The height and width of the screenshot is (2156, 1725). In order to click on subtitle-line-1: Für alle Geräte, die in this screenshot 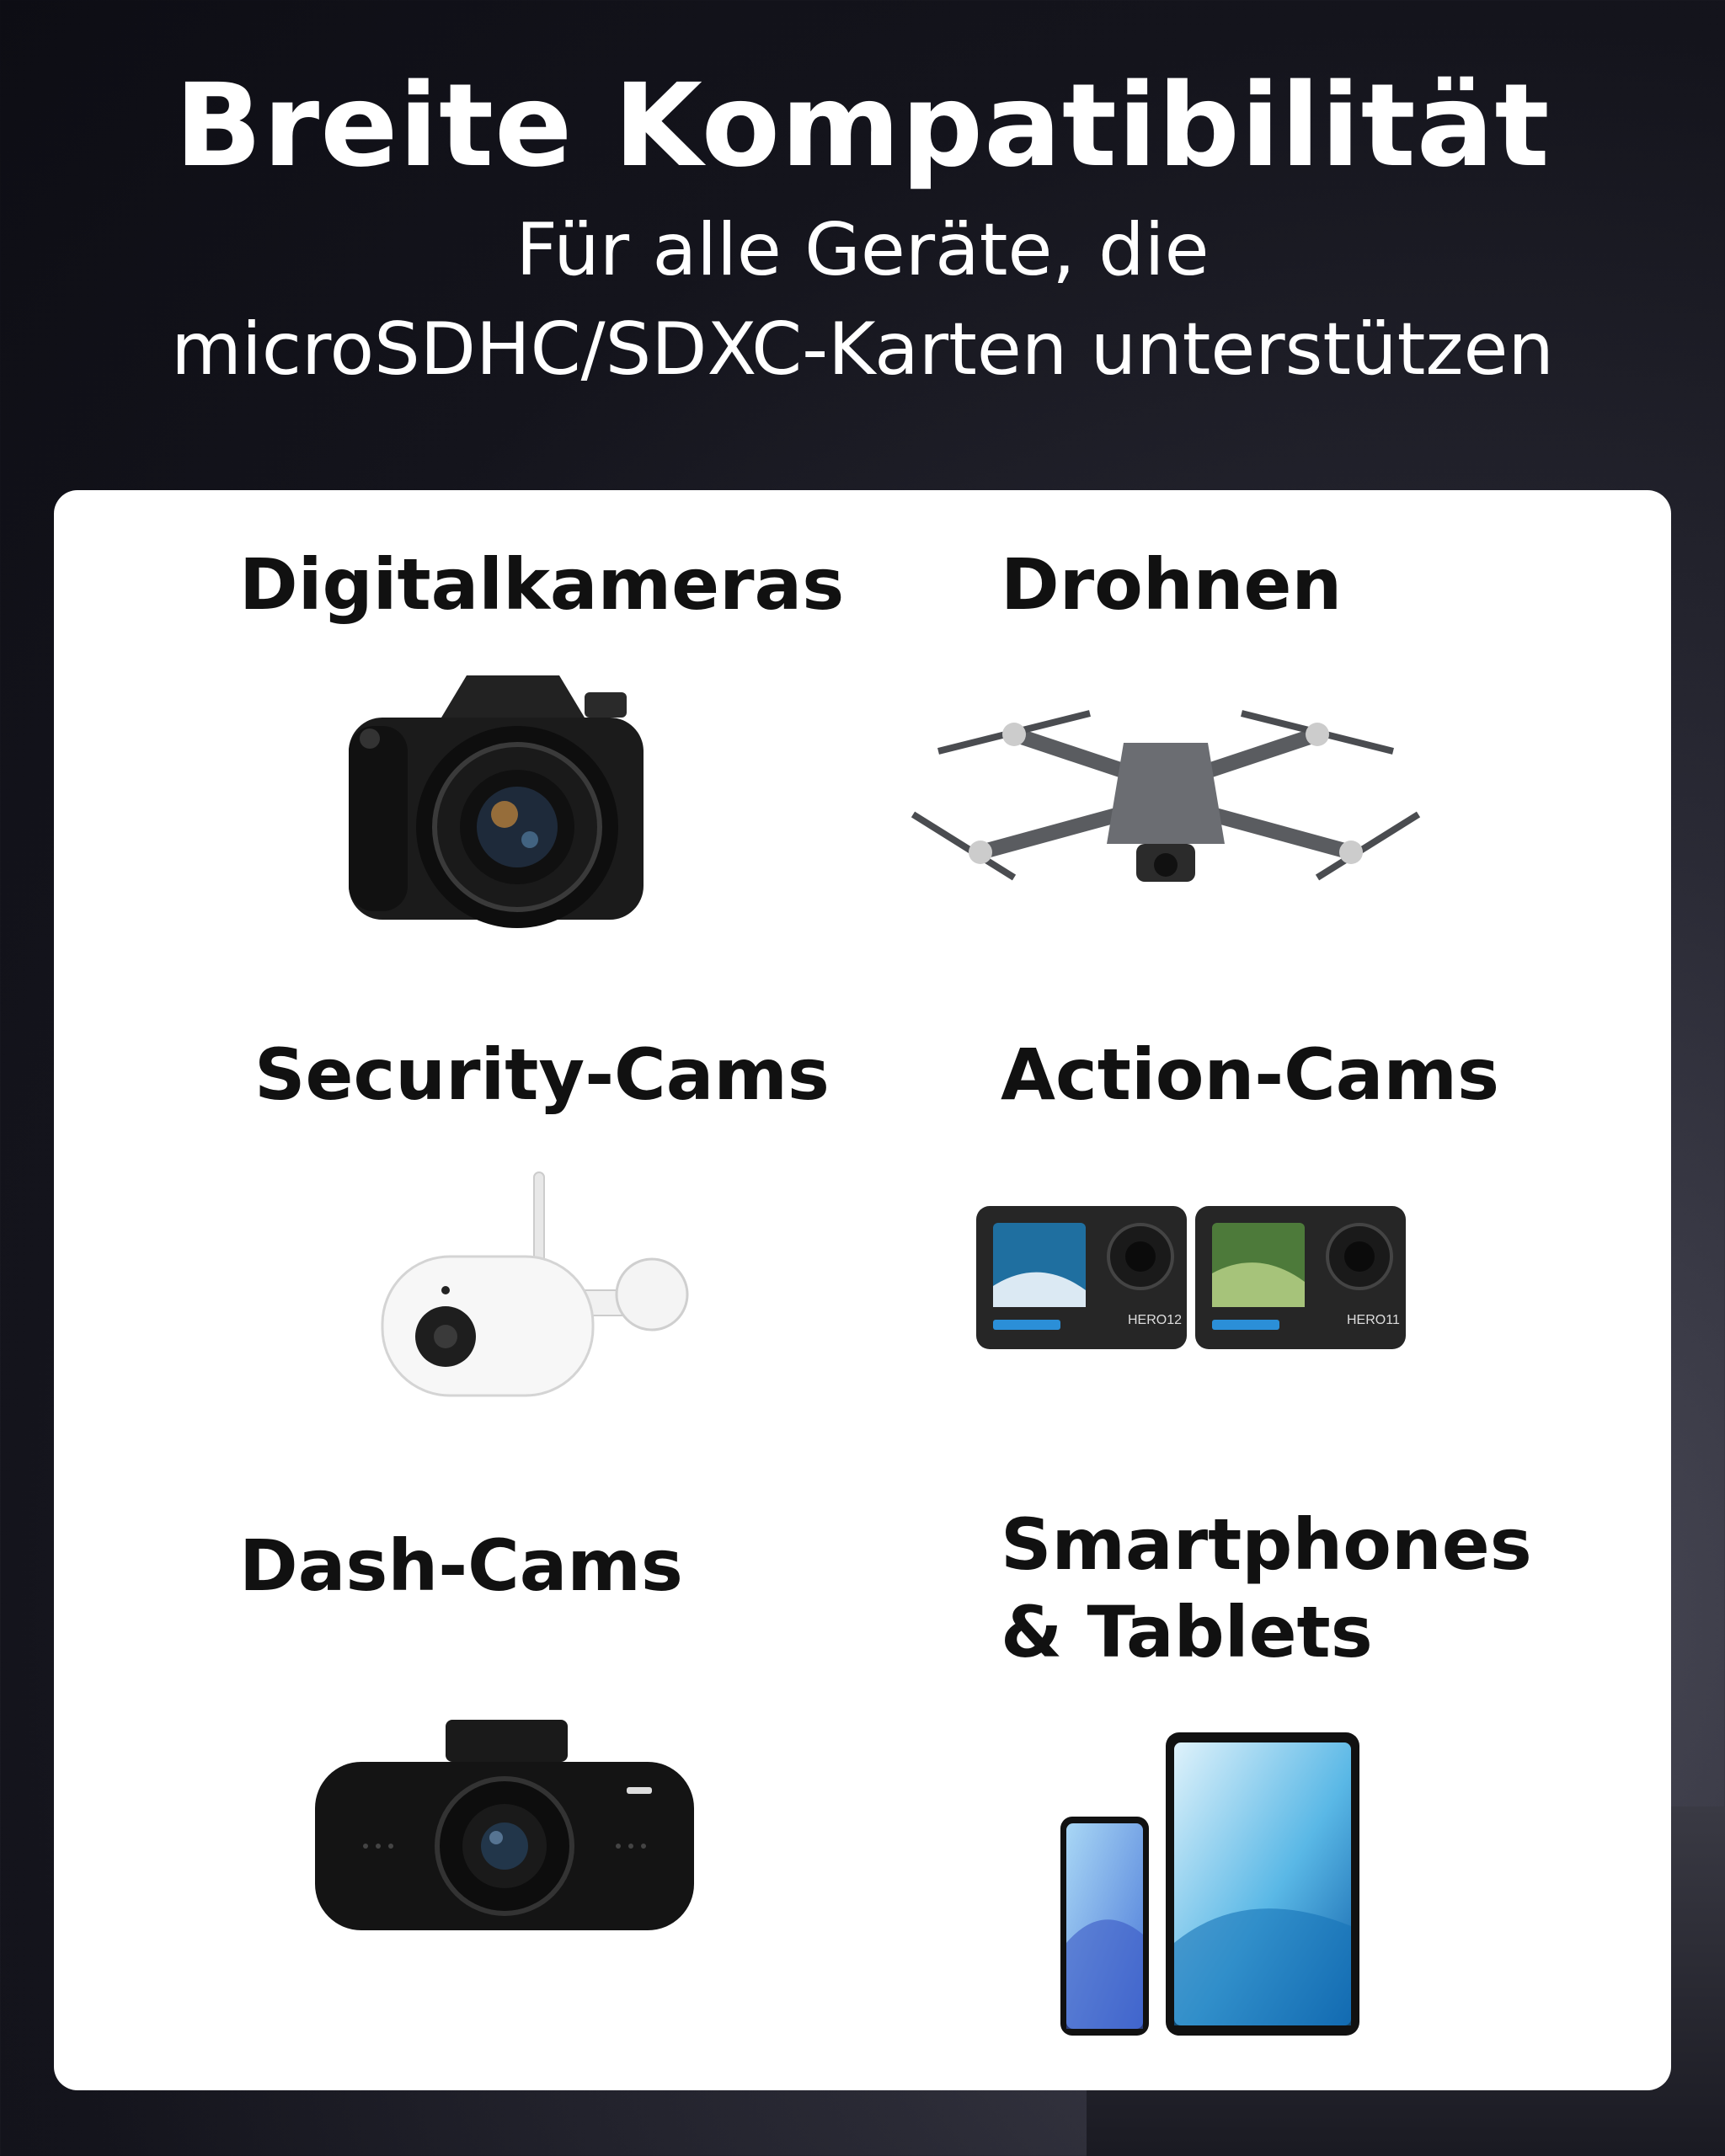, I will do `click(862, 250)`.